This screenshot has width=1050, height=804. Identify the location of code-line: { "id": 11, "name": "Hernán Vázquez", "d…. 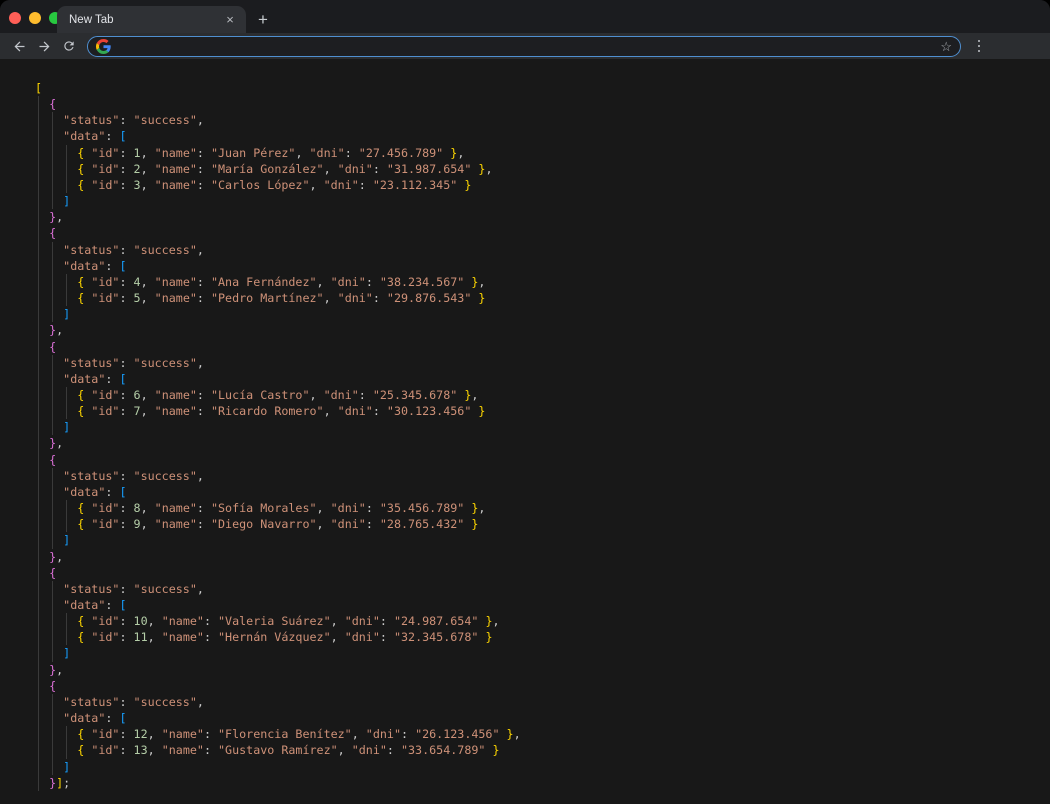
(542, 637).